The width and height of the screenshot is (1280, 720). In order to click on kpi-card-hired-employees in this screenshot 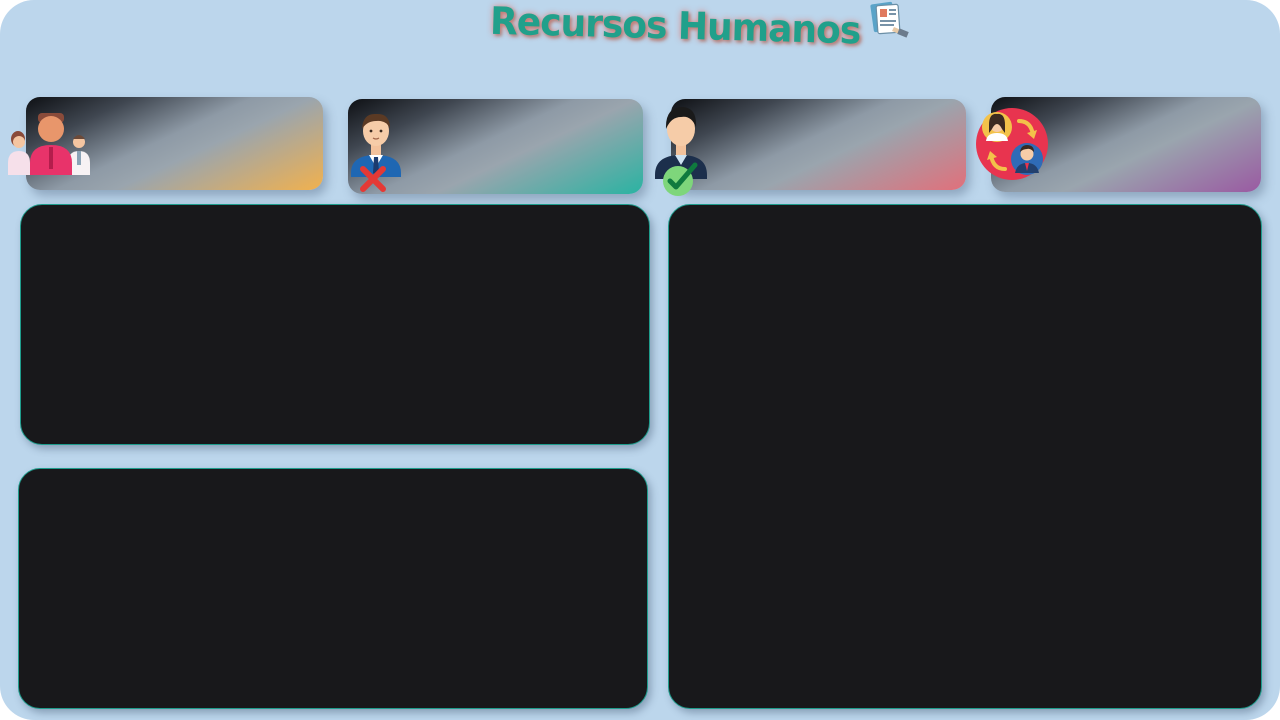, I will do `click(810, 147)`.